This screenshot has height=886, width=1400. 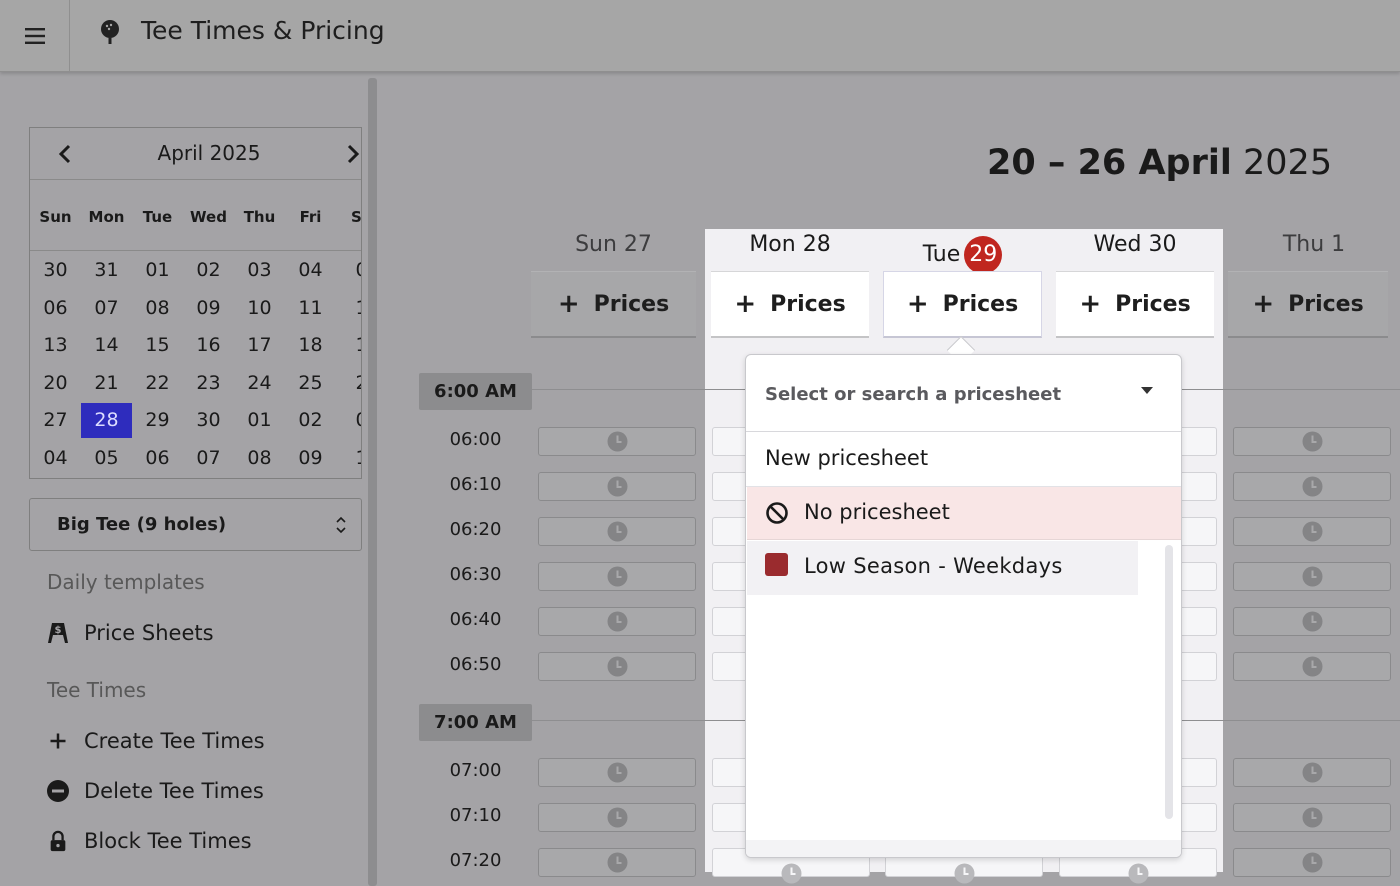 What do you see at coordinates (475, 770) in the screenshot?
I see `time-label: 07:00` at bounding box center [475, 770].